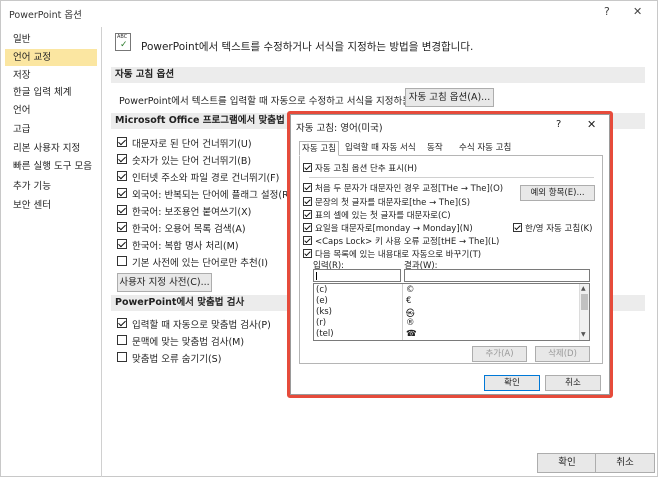 The image size is (658, 477). I want to click on check-icon: ✓, so click(124, 45).